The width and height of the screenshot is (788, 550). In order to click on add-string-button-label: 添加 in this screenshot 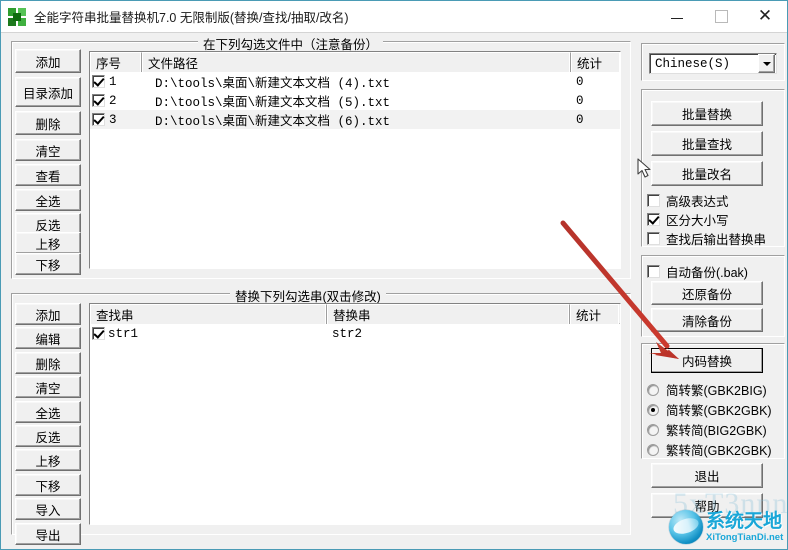, I will do `click(48, 315)`.